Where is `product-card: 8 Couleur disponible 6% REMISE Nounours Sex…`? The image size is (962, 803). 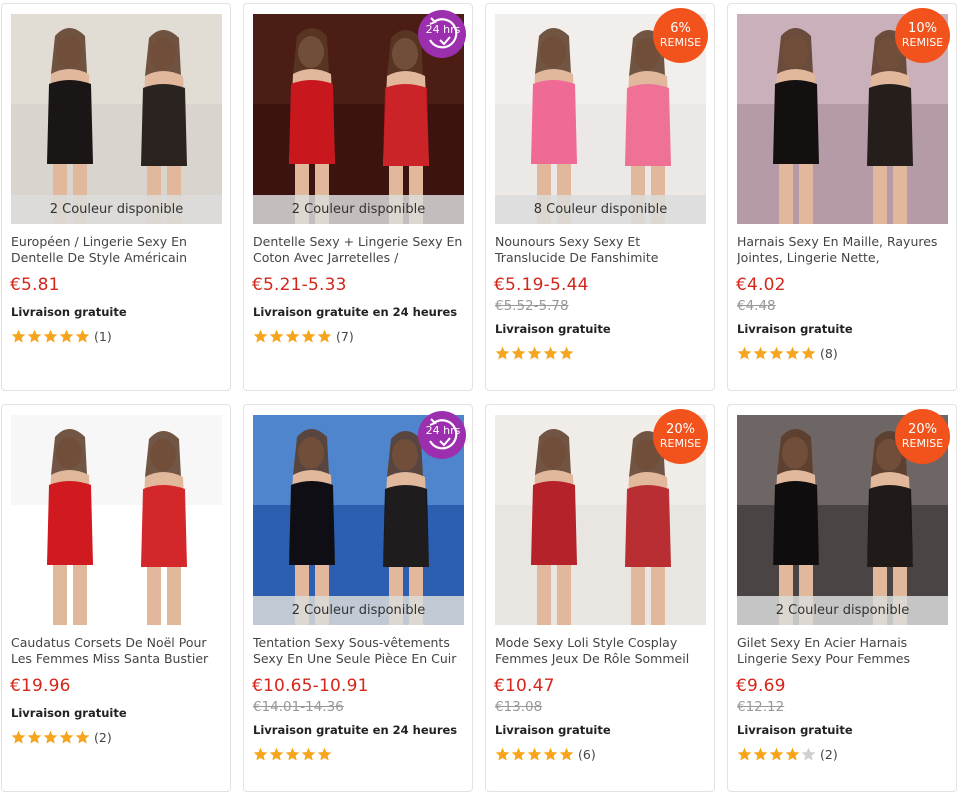
product-card: 8 Couleur disponible 6% REMISE Nounours Sex… is located at coordinates (600, 197).